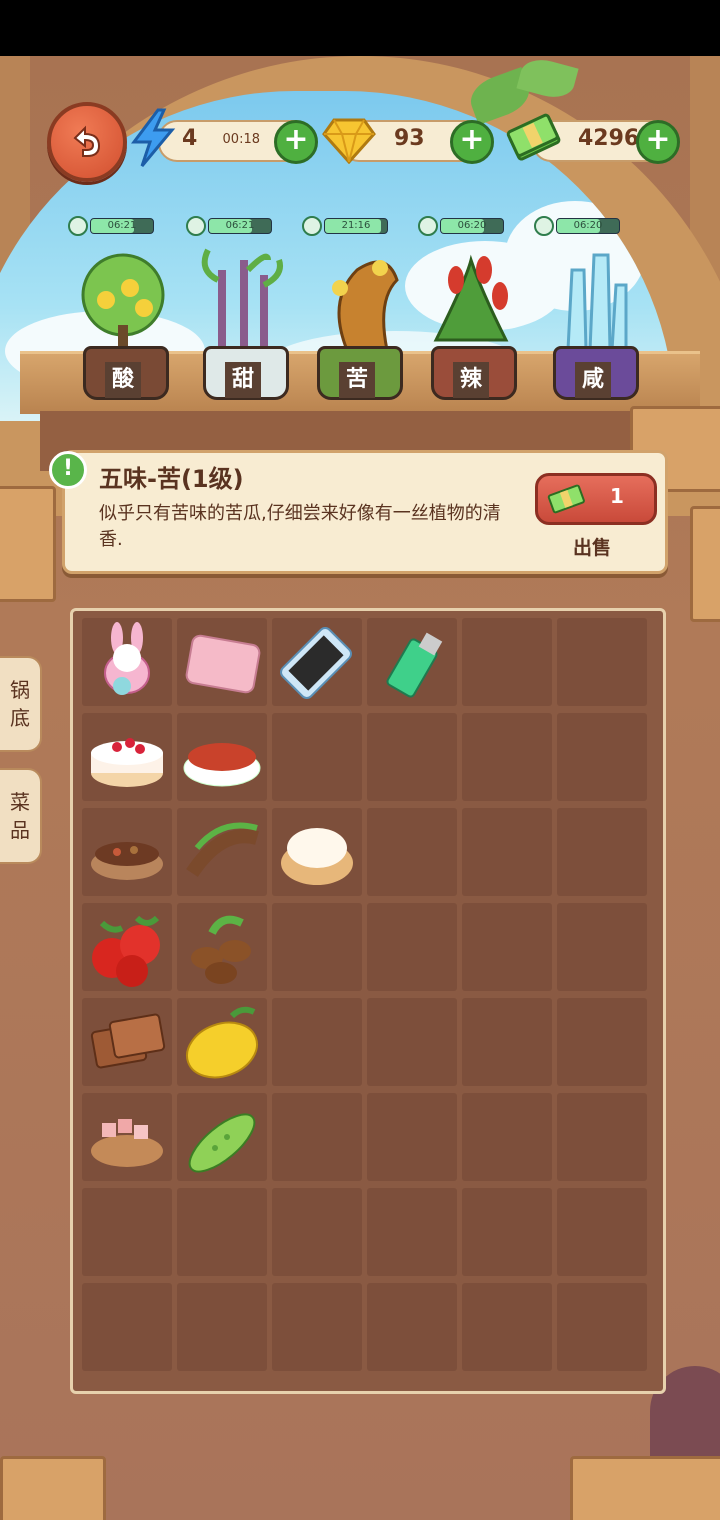 The height and width of the screenshot is (1520, 720). Describe the element at coordinates (241, 139) in the screenshot. I see `energy-timer: 00:18` at that location.